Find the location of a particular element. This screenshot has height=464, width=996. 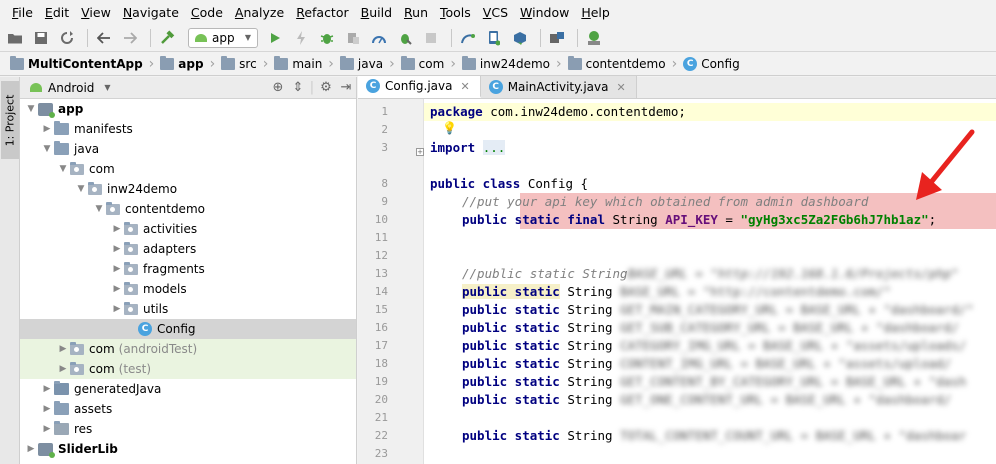

menu-refactor: Refactor is located at coordinates (322, 12).